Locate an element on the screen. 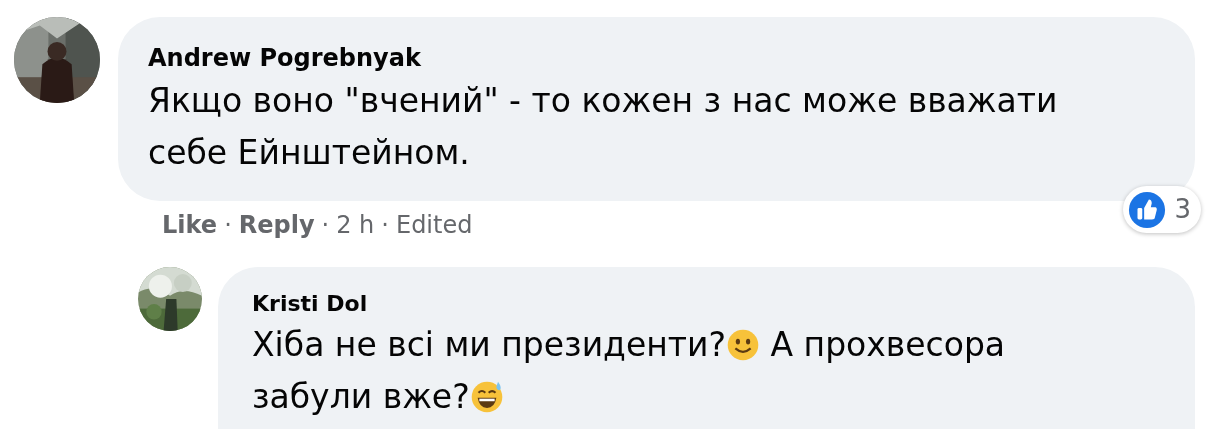 The image size is (1210, 429). timestamp-text: Edited is located at coordinates (434, 225).